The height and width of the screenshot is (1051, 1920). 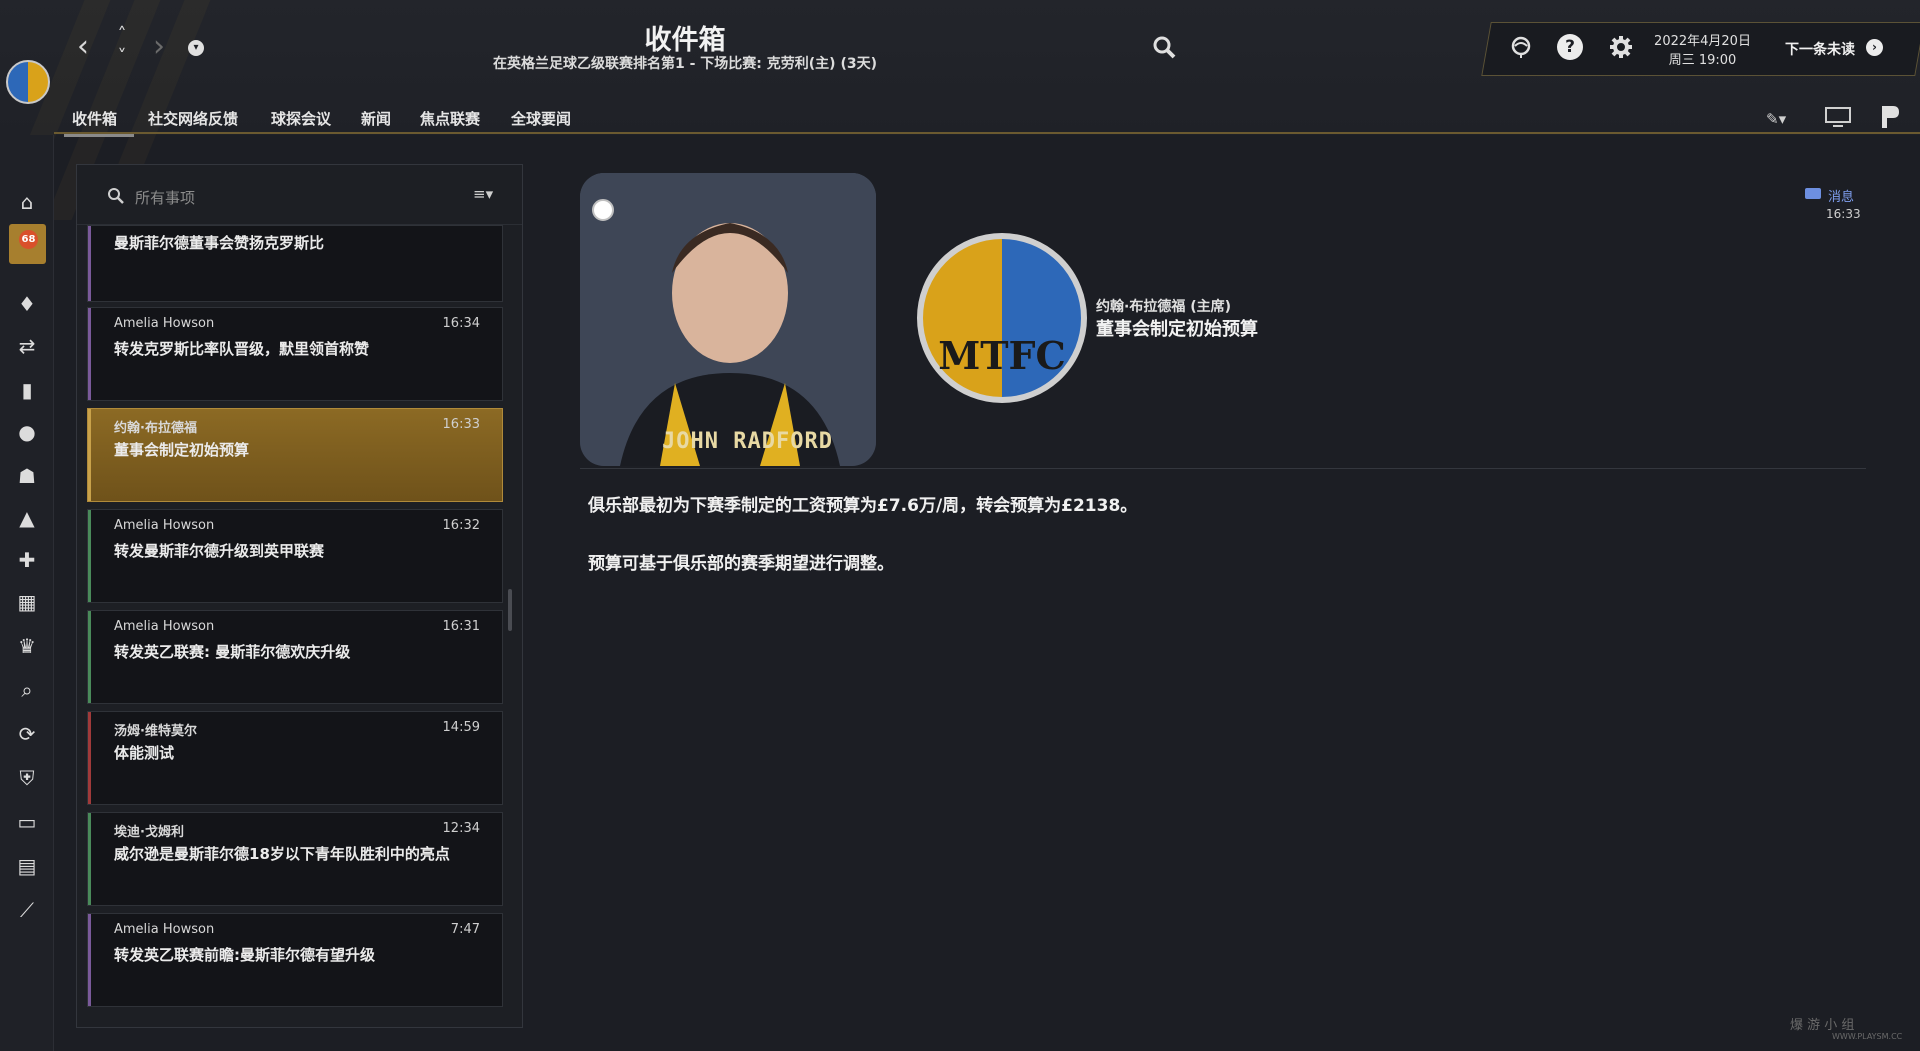 I want to click on search-input: 所有事项, so click(x=165, y=197).